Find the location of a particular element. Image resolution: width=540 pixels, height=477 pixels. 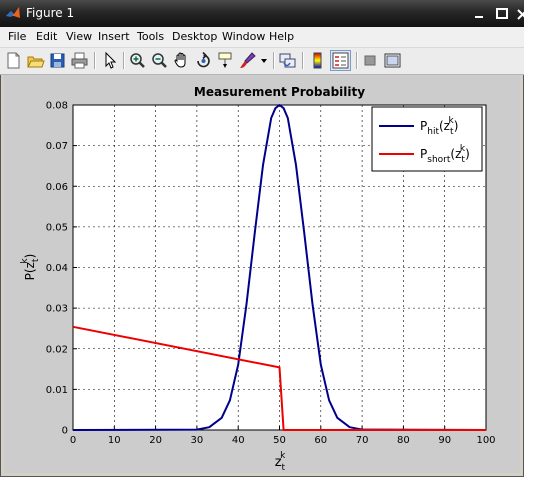

colorbar-icon is located at coordinates (317, 60).